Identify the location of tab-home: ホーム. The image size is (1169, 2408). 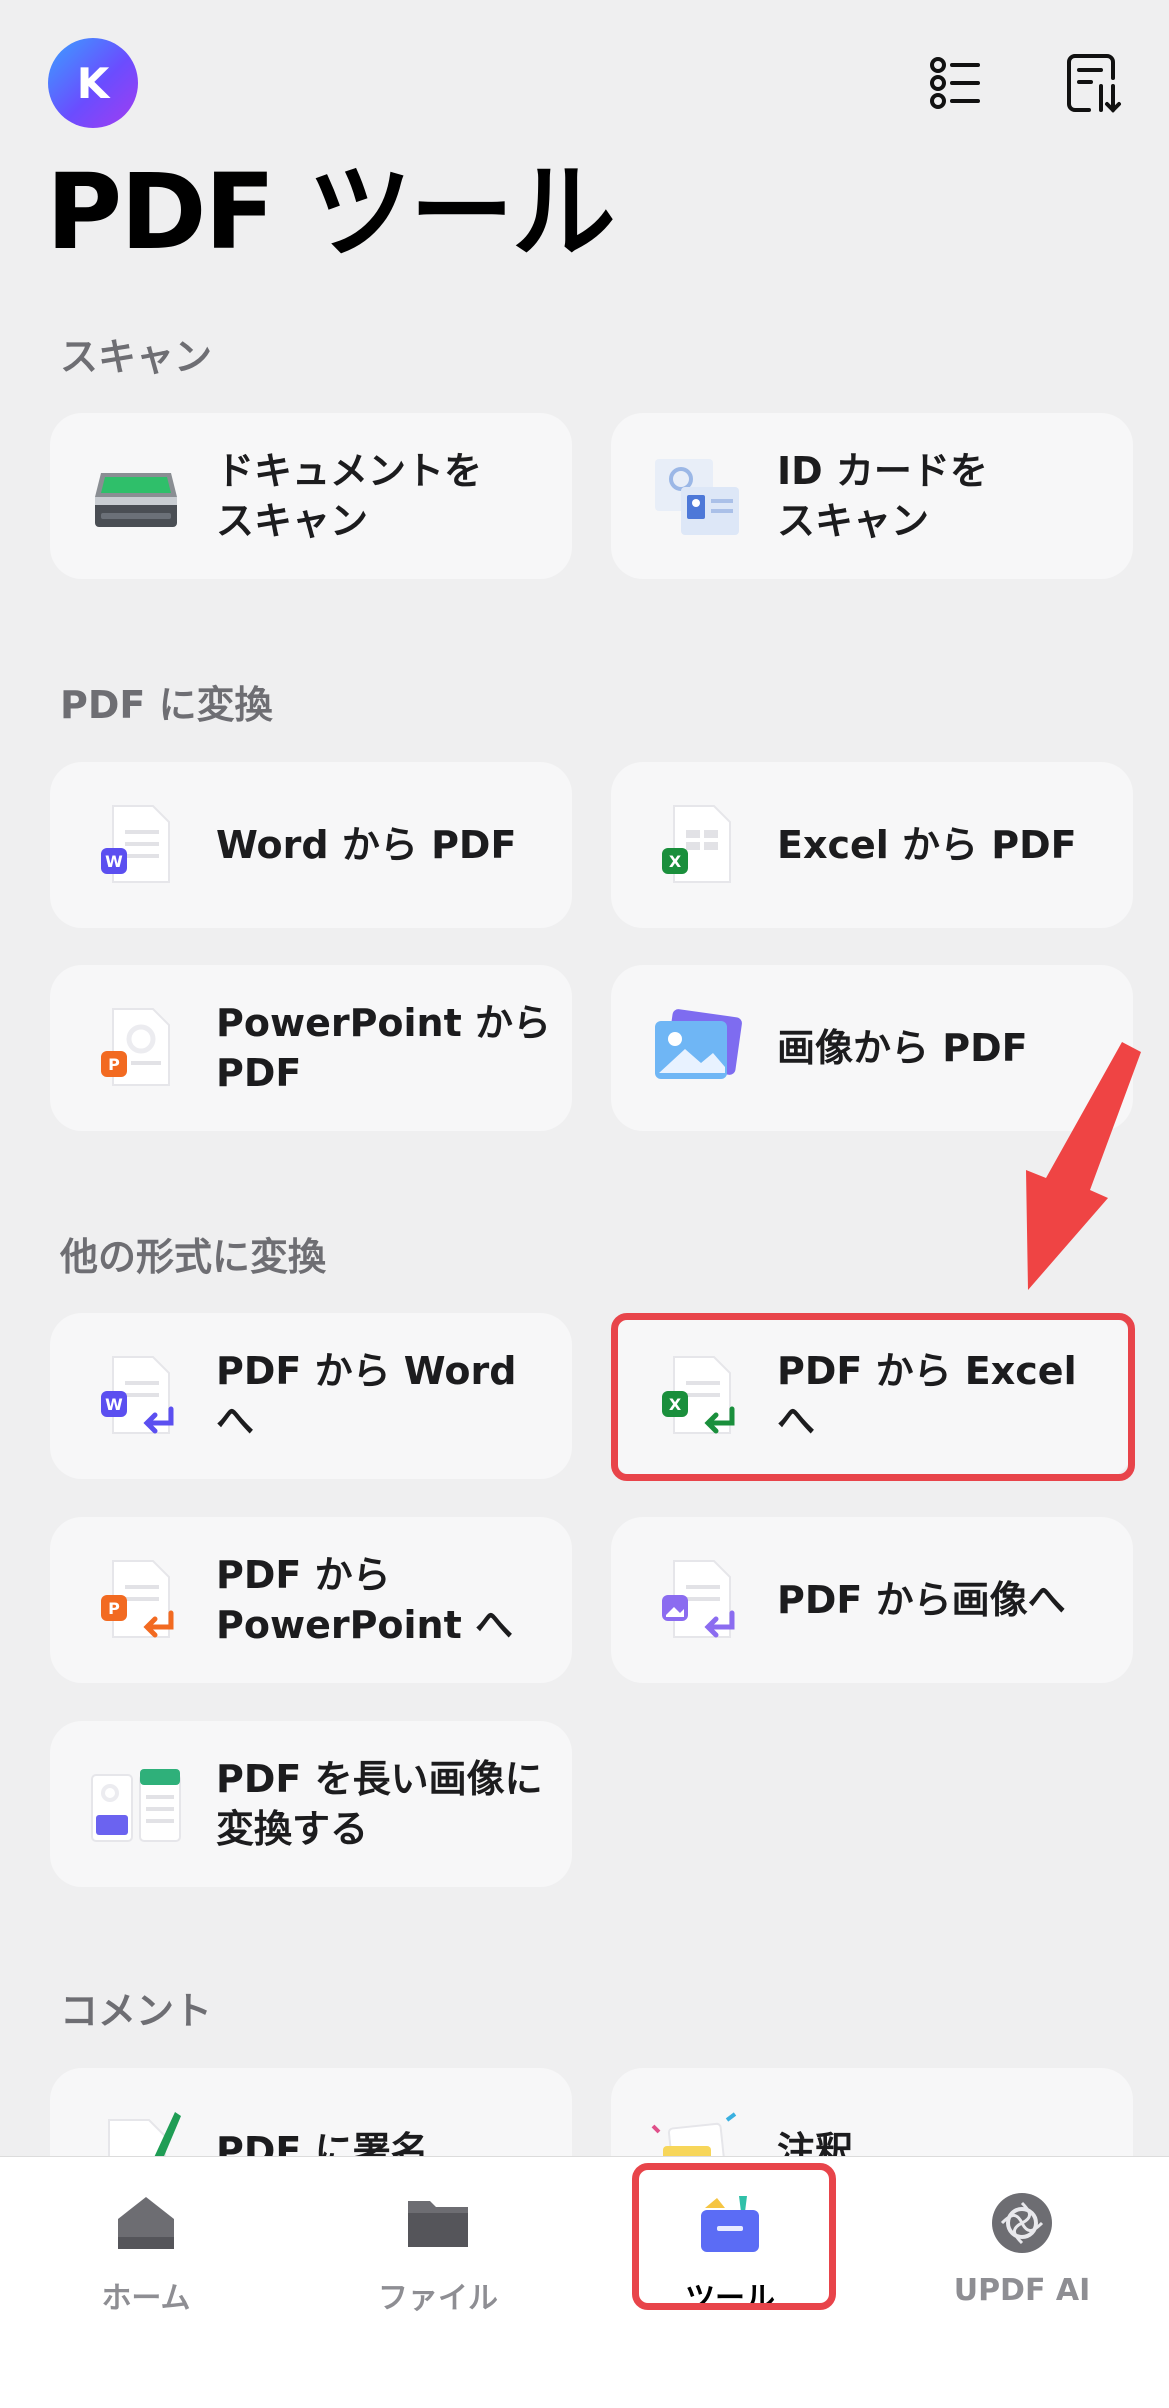
(146, 2252).